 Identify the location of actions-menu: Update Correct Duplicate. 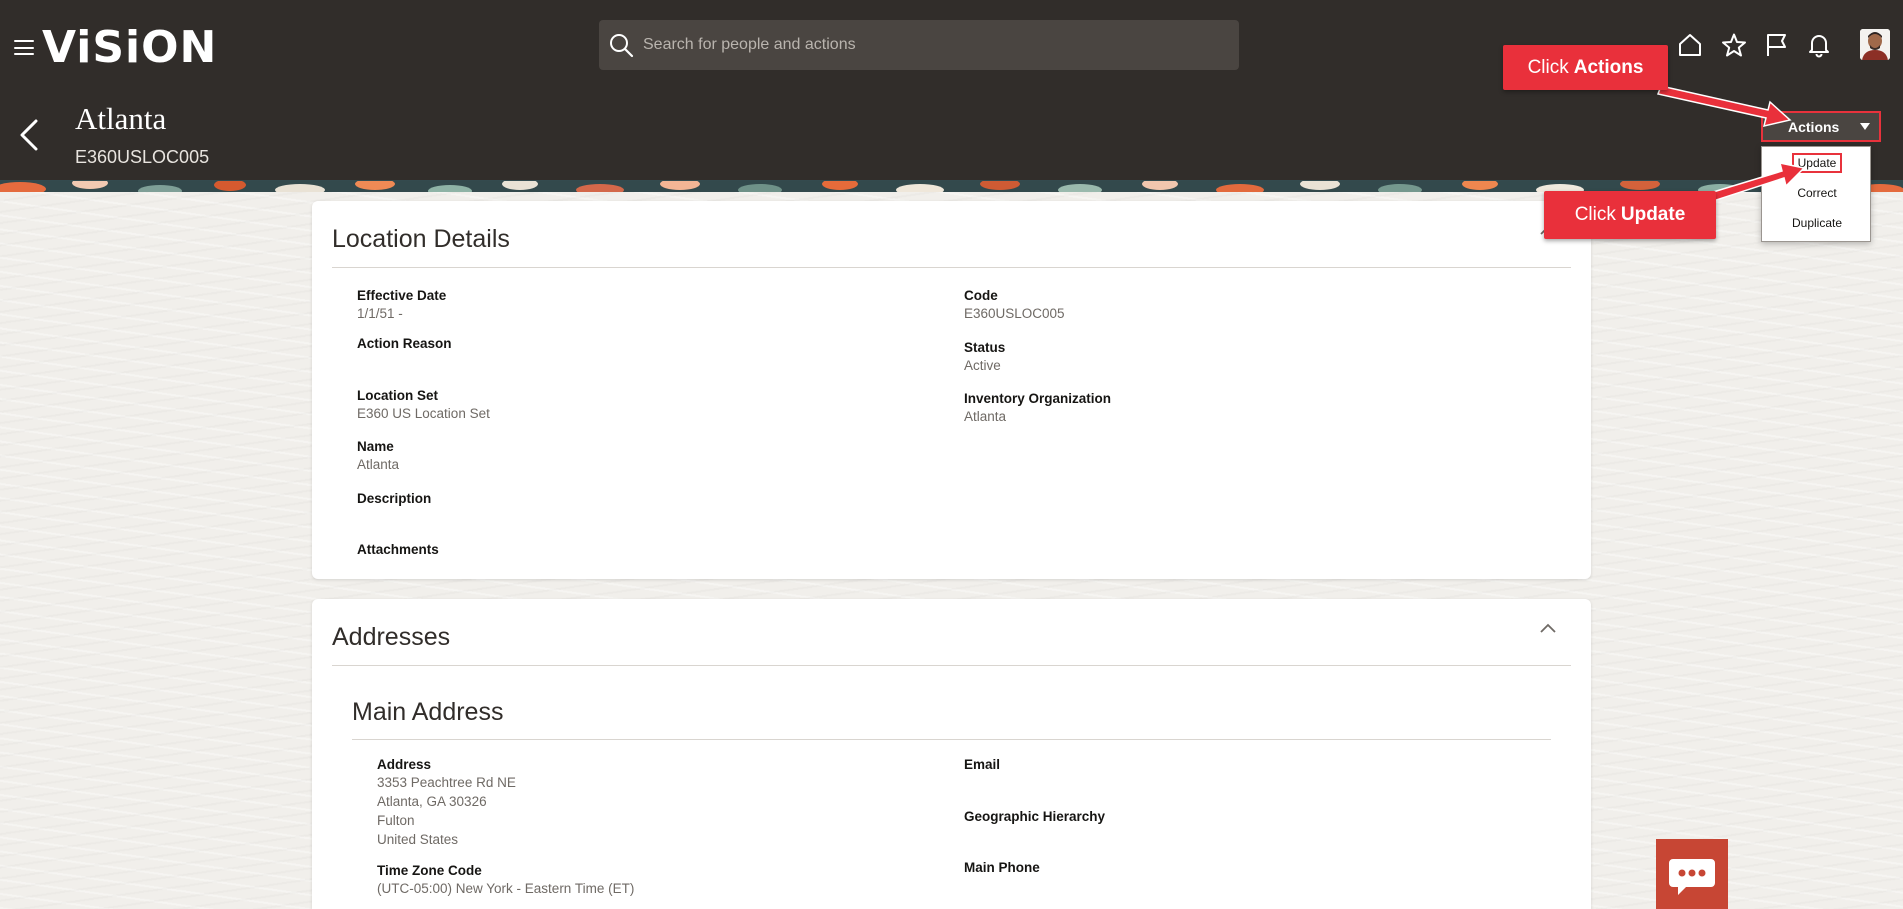
(1816, 194).